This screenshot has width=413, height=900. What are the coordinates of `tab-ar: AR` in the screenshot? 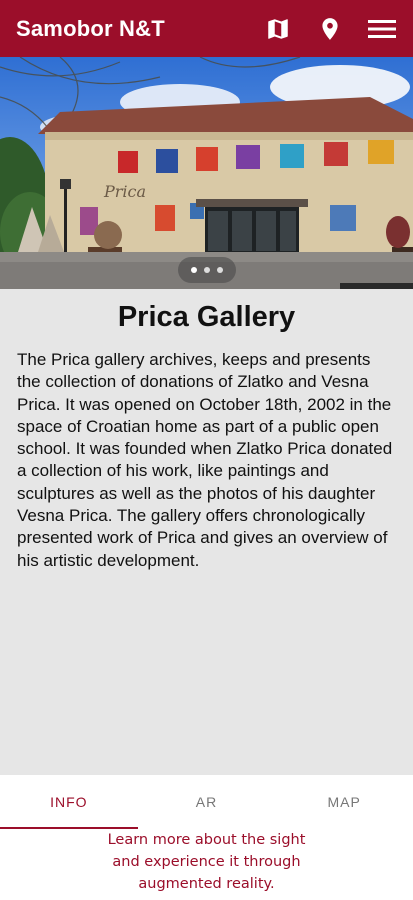 It's located at (207, 802).